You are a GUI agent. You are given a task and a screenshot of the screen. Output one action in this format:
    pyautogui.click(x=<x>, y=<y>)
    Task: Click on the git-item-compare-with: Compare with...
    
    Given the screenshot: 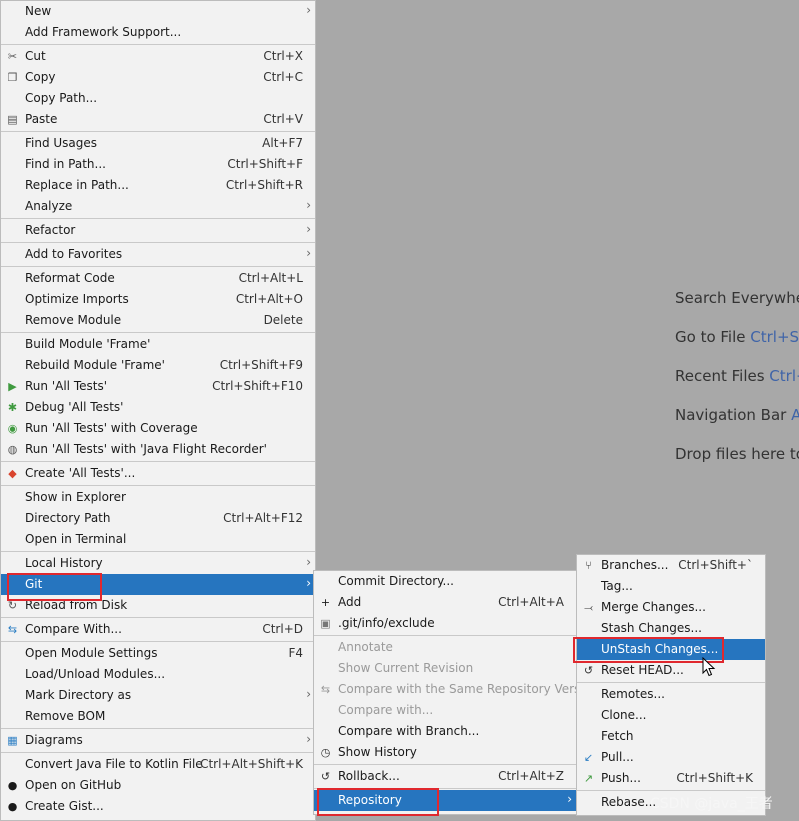 What is the action you would take?
    pyautogui.click(x=445, y=710)
    